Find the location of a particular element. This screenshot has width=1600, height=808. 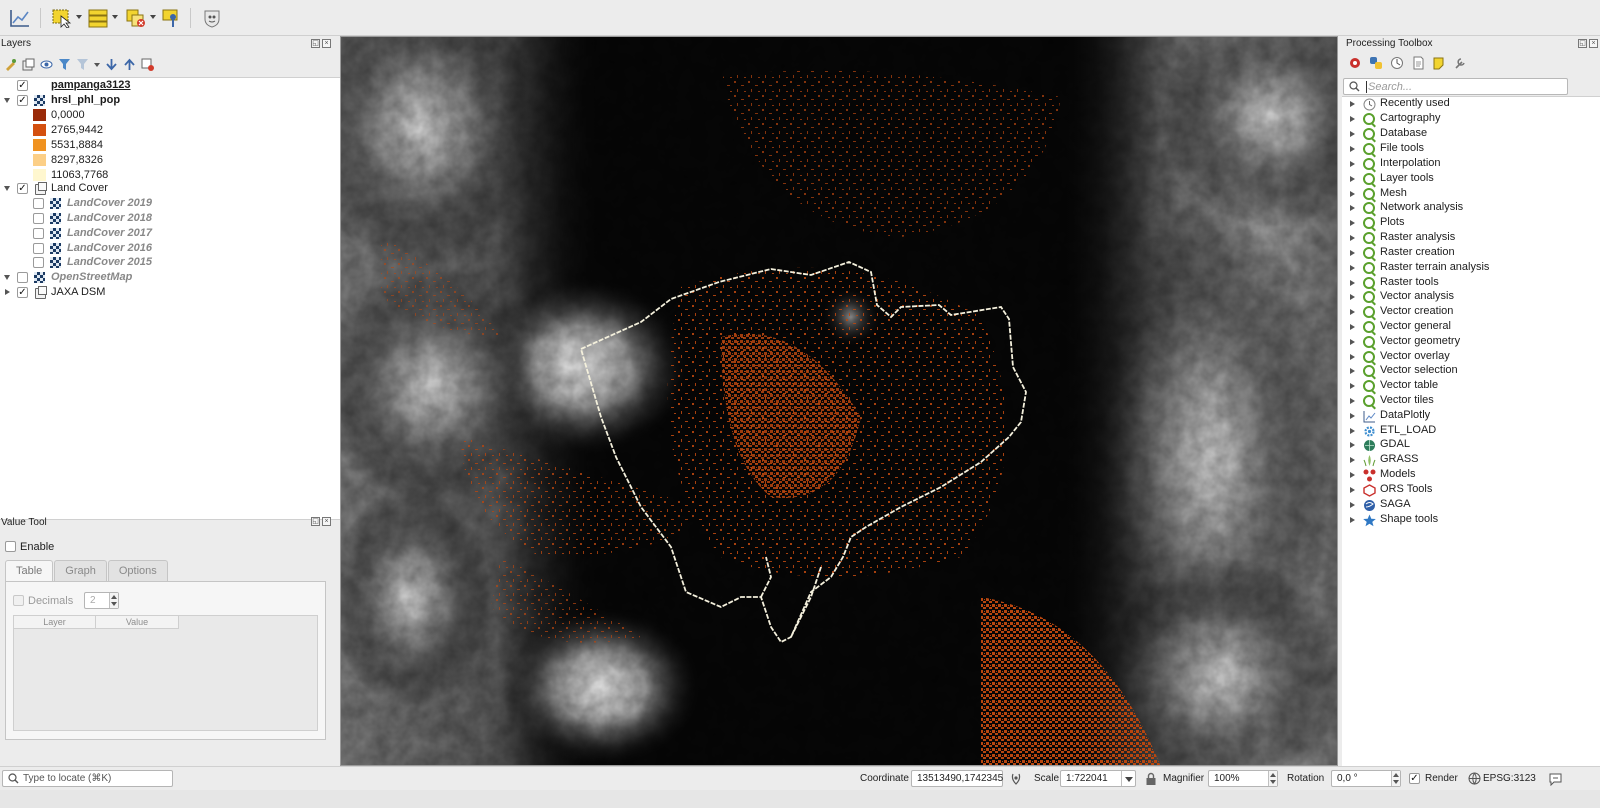

plugin-icon is located at coordinates (212, 18).